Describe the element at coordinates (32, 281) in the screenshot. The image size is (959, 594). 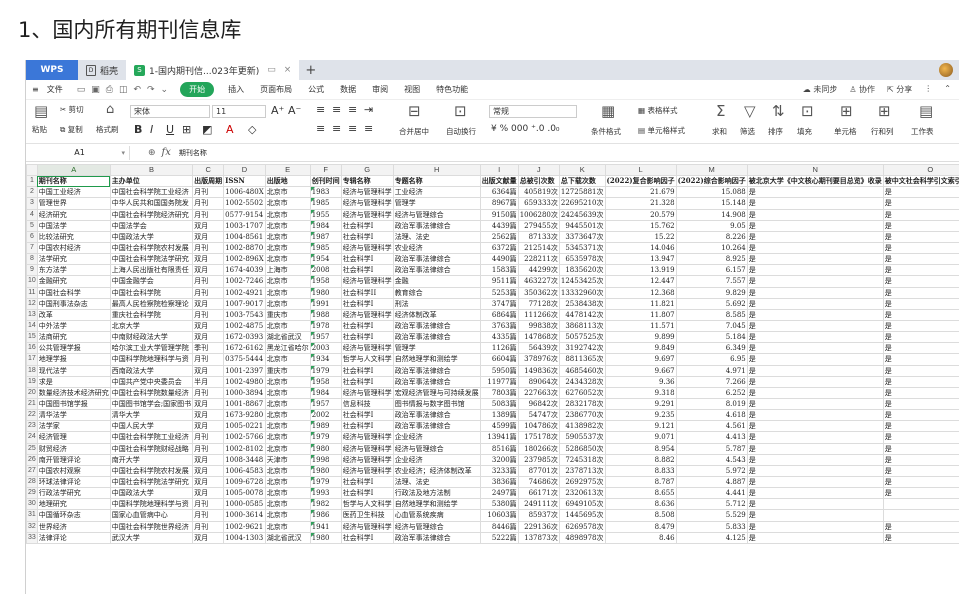
I see `row-number: 10` at that location.